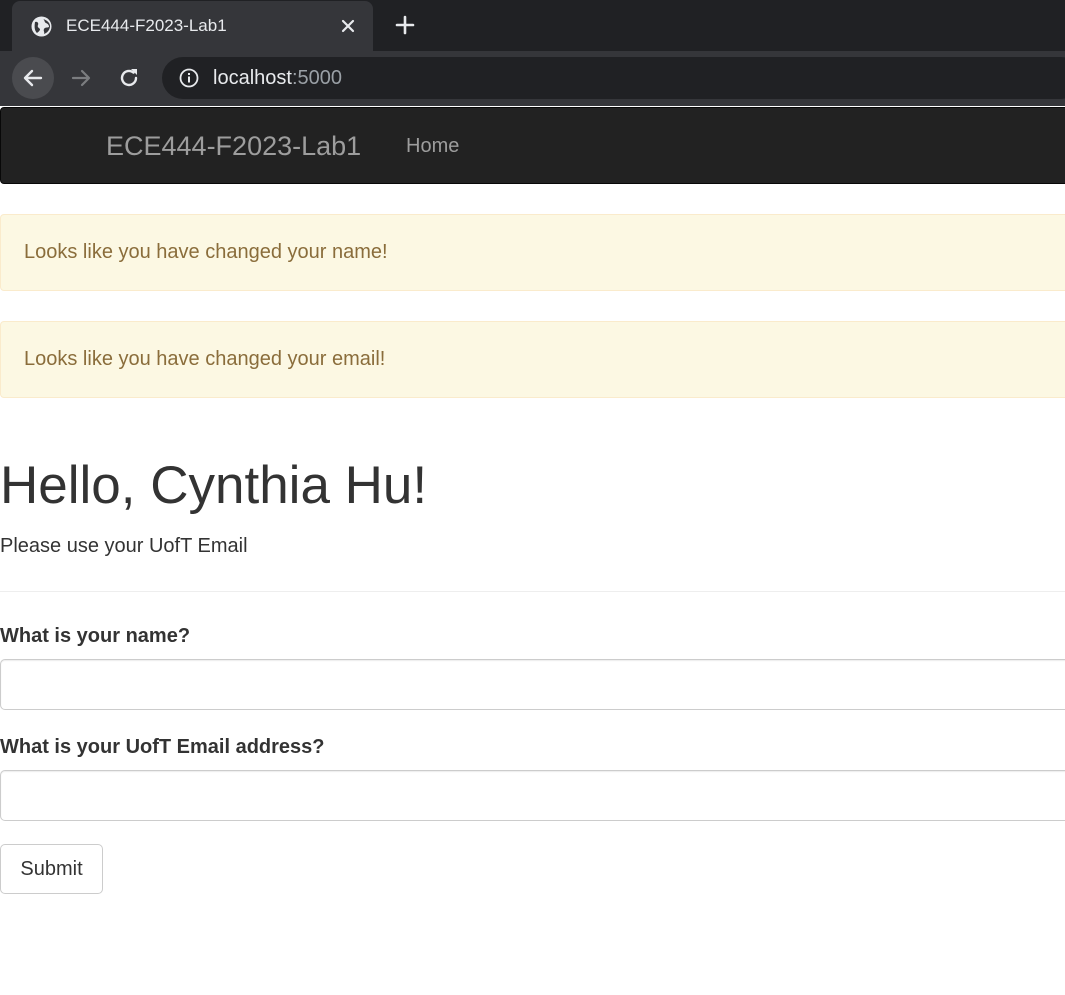 The height and width of the screenshot is (995, 1065). I want to click on navbar-brand: ECE444-F2023-Lab1, so click(233, 146).